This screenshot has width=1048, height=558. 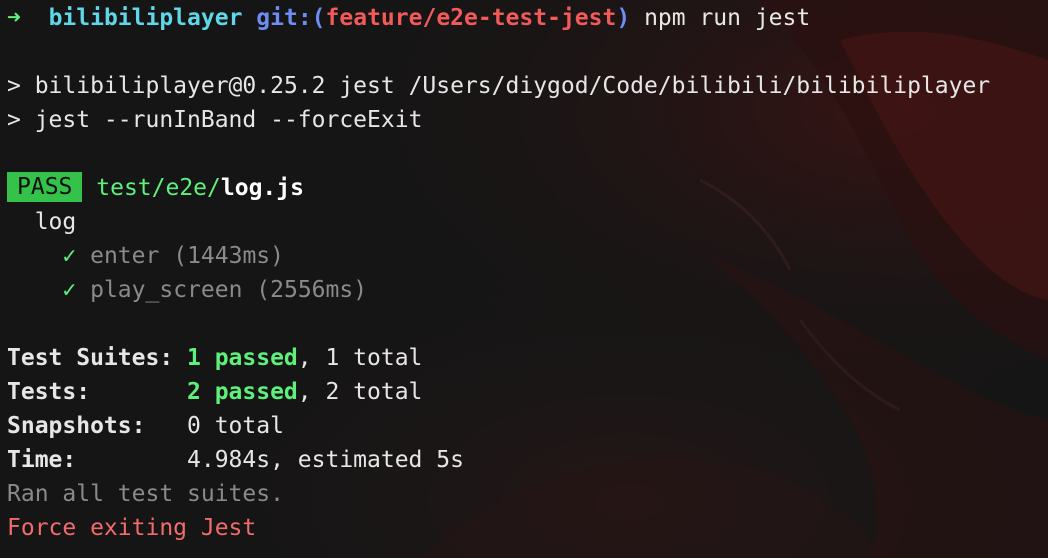 What do you see at coordinates (525, 188) in the screenshot?
I see `test-file-line: PASS test/e2e/log.js` at bounding box center [525, 188].